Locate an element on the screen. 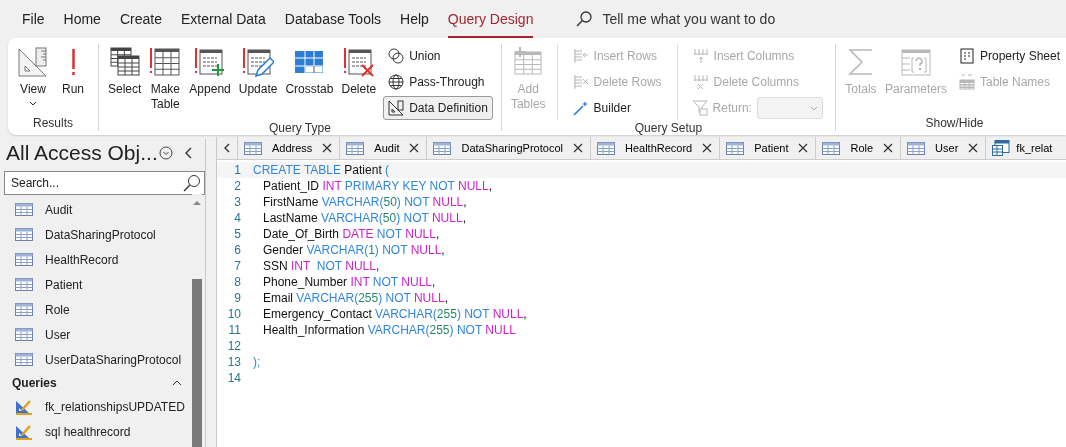 This screenshot has width=1066, height=447. nav-item-label: HealthRecord is located at coordinates (82, 259).